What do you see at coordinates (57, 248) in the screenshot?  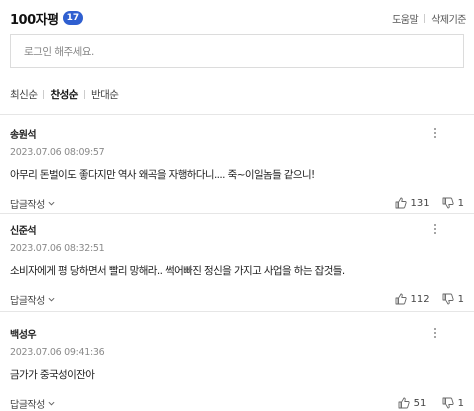 I see `comment-date: 2023.07.06 08:32:51` at bounding box center [57, 248].